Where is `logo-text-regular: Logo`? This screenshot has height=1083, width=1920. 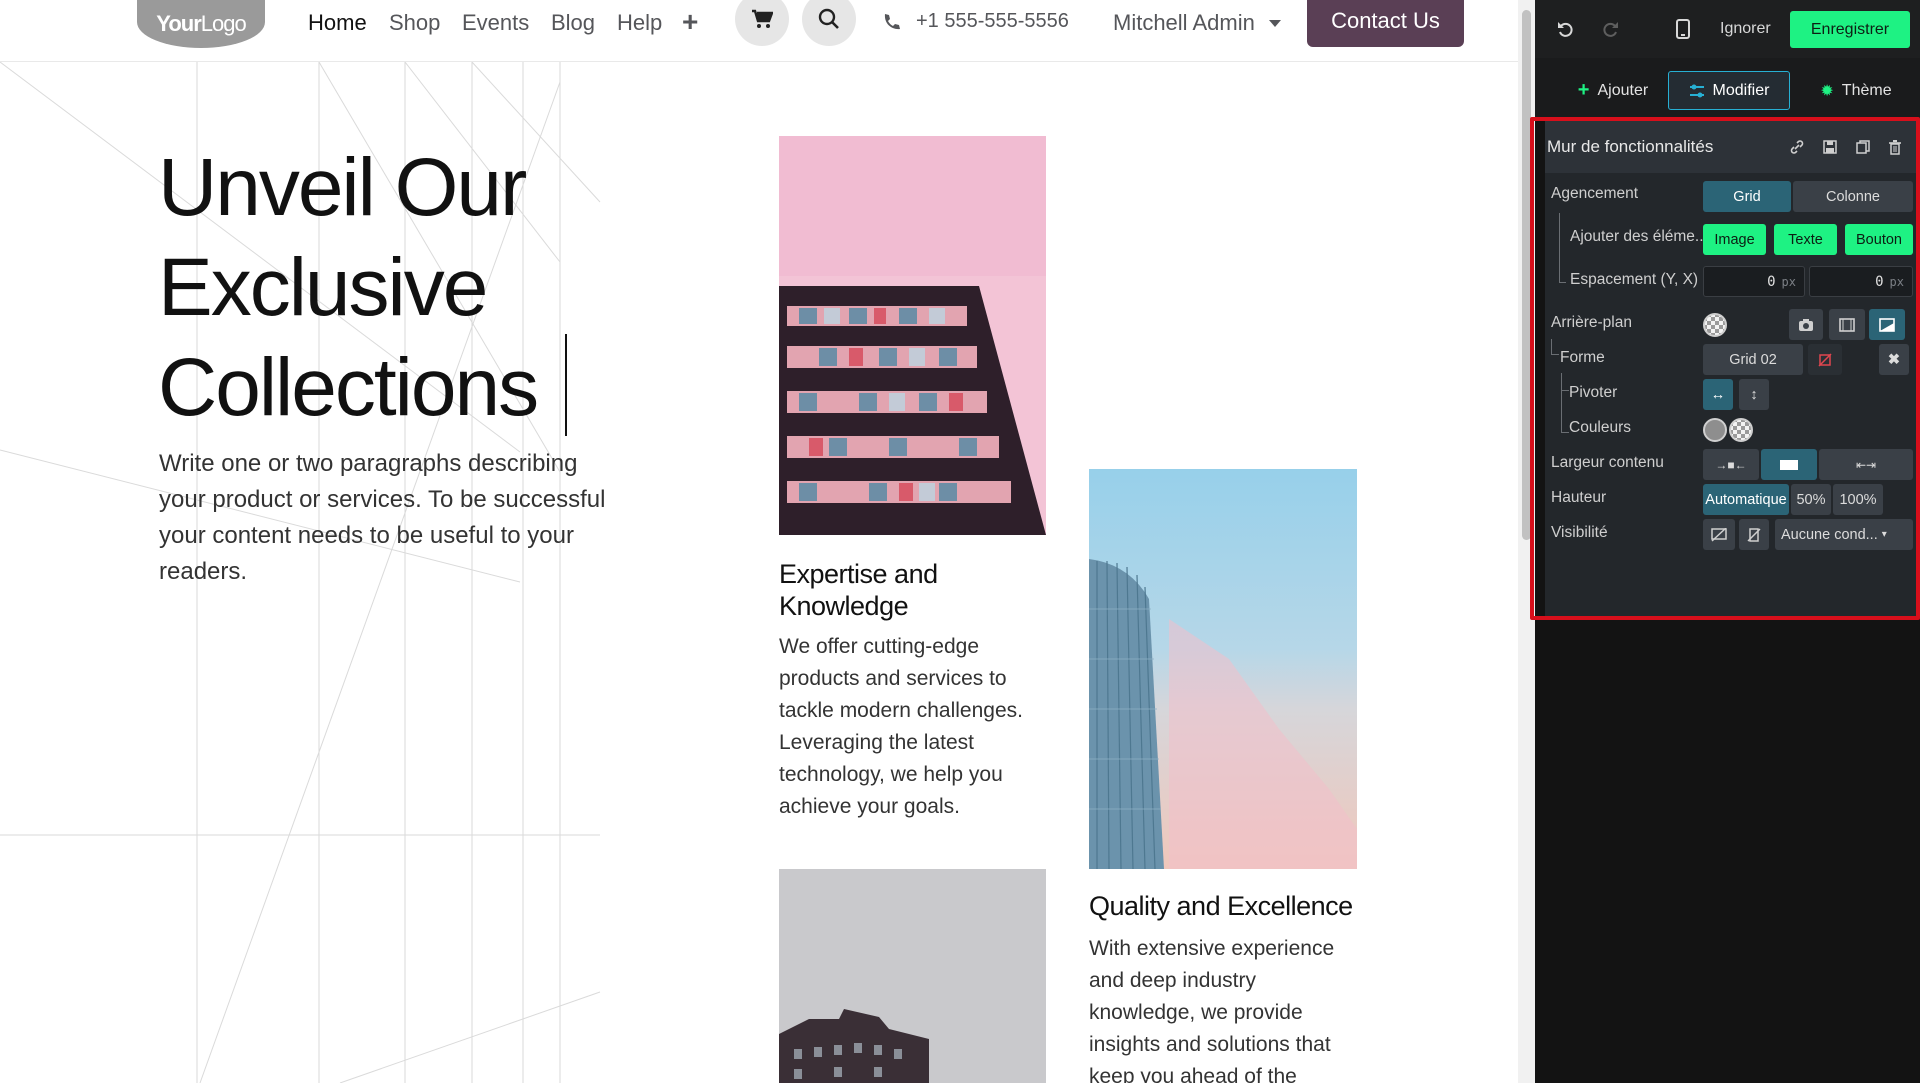 logo-text-regular: Logo is located at coordinates (223, 23).